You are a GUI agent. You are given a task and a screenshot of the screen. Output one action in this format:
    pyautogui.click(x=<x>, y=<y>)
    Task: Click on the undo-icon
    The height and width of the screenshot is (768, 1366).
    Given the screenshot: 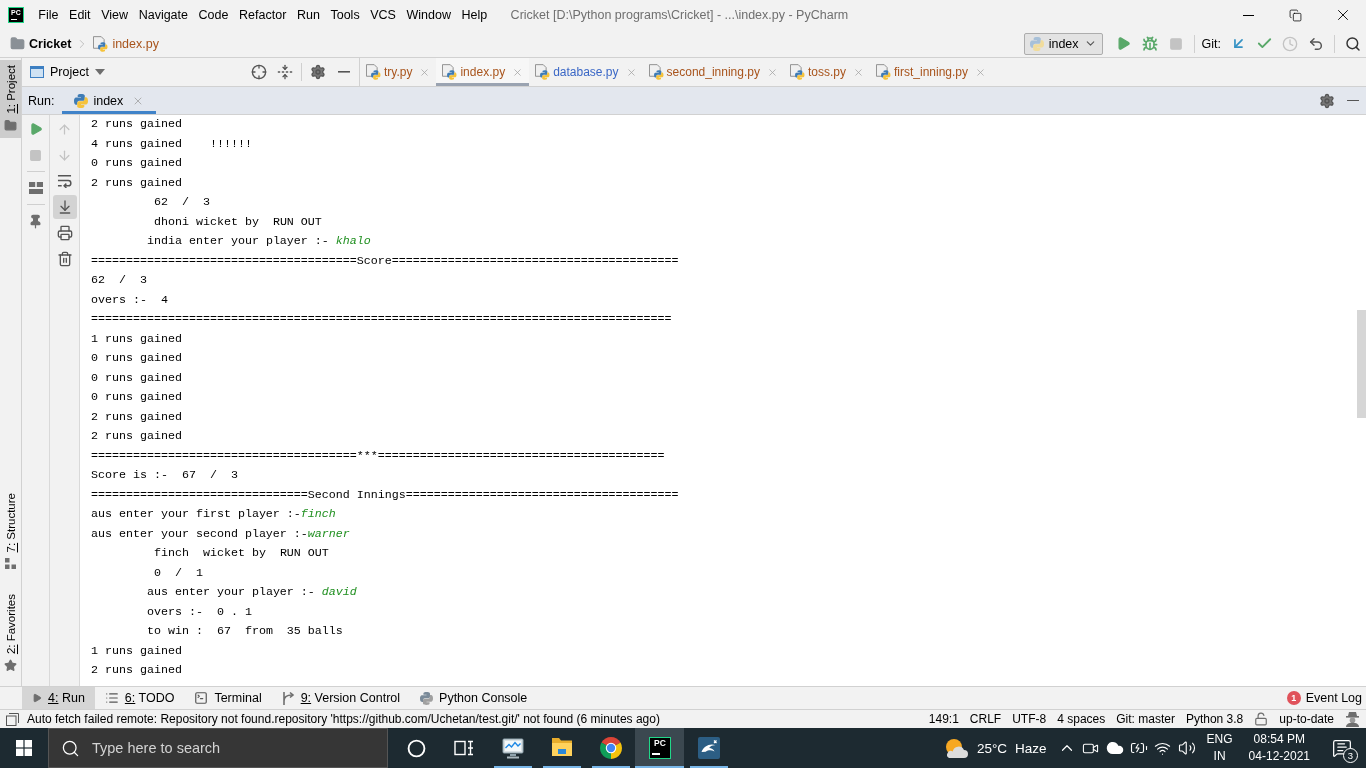 What is the action you would take?
    pyautogui.click(x=1316, y=43)
    